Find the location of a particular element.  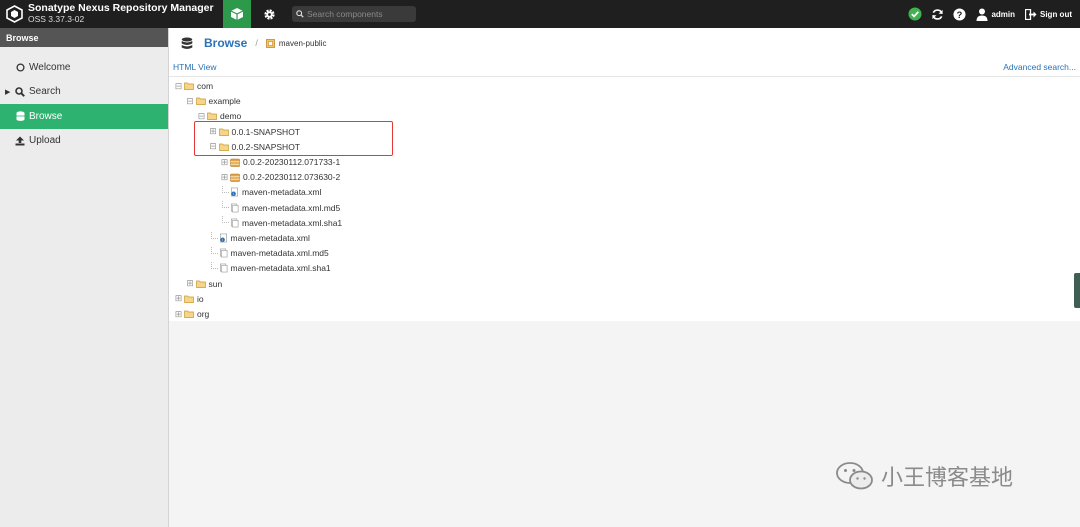

topbar-right: ? admin Sign out is located at coordinates (988, 14).